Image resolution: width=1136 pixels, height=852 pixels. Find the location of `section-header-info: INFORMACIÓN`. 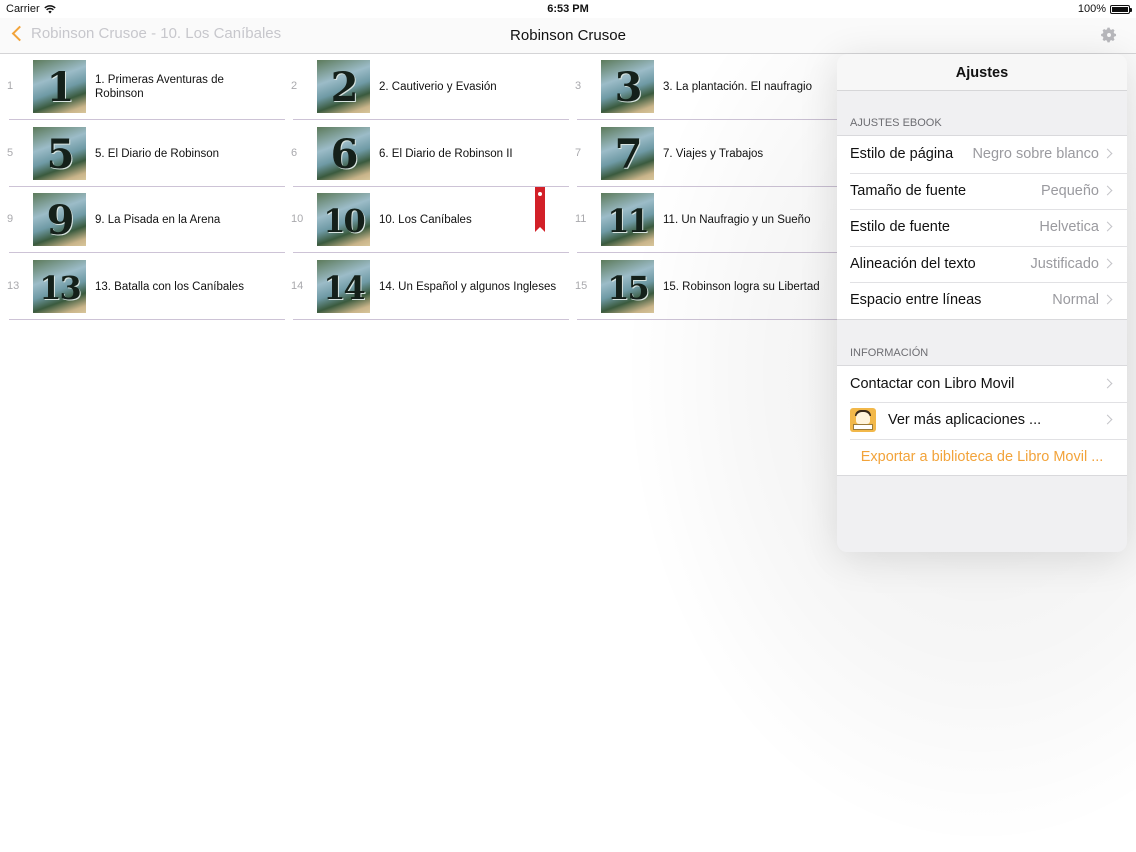

section-header-info: INFORMACIÓN is located at coordinates (889, 352).